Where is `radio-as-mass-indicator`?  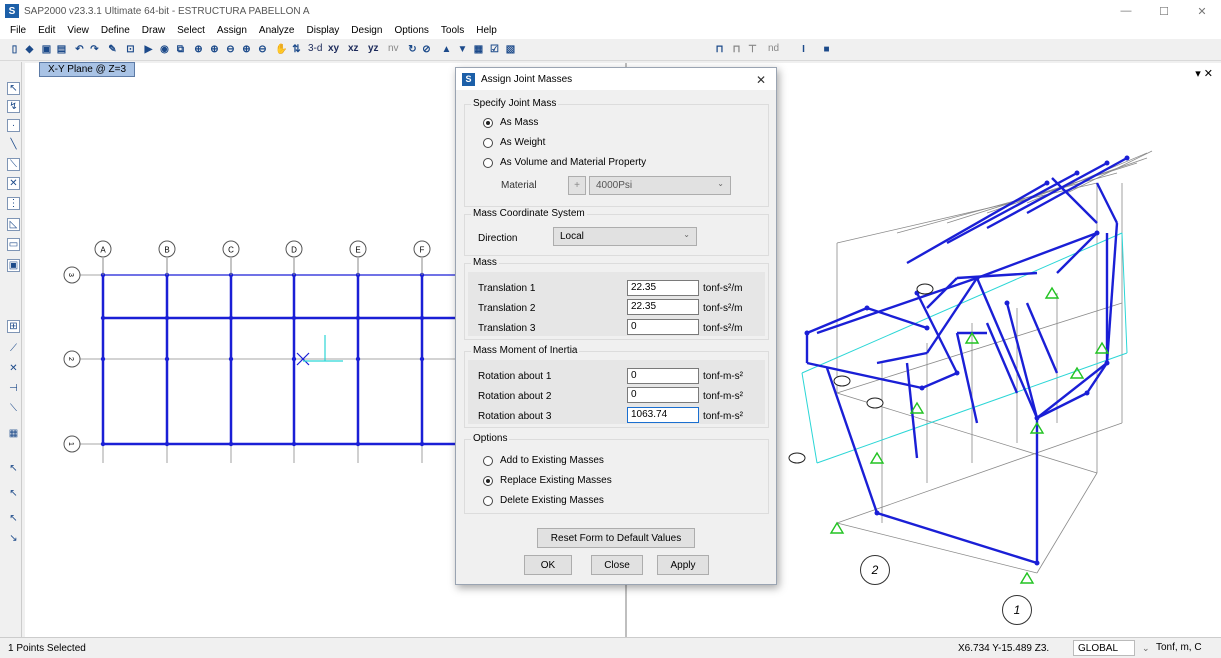 radio-as-mass-indicator is located at coordinates (488, 122).